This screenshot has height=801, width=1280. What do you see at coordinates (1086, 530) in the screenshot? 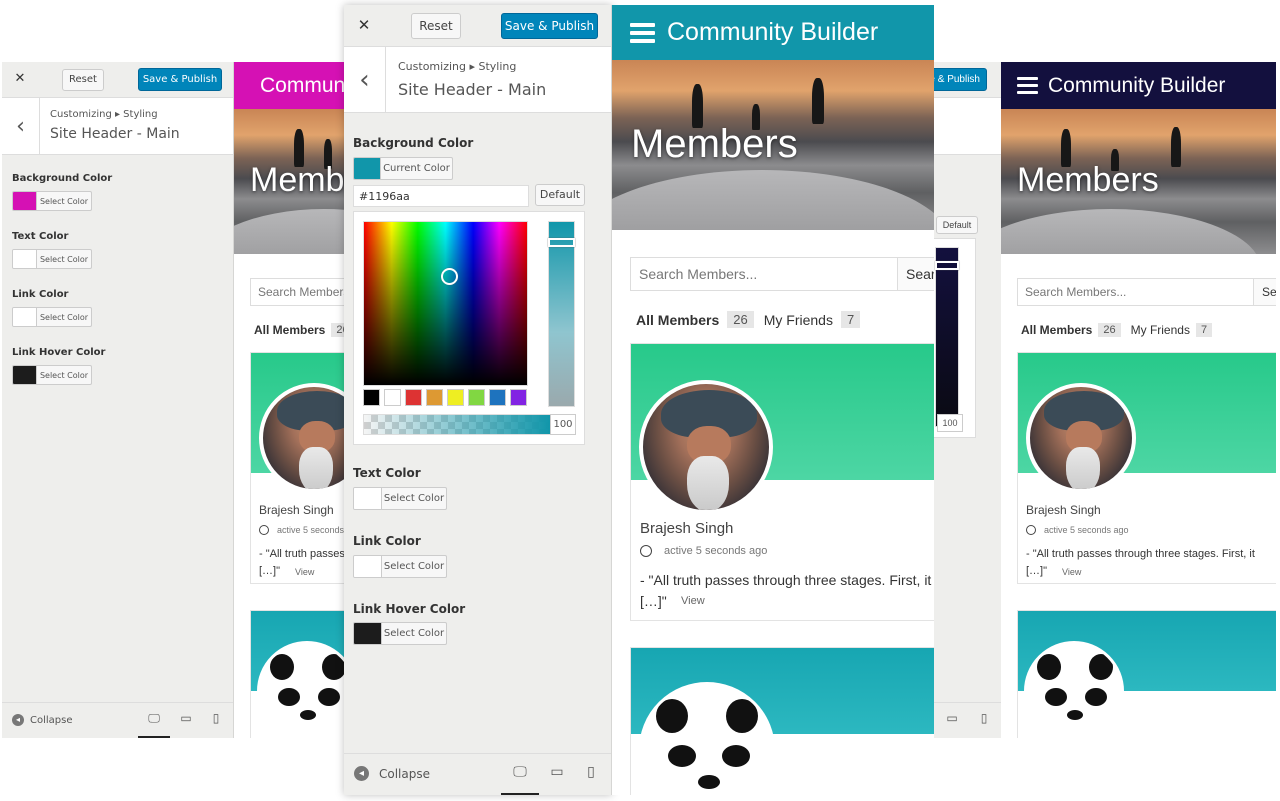
I see `activity-text: active 5 seconds ago` at bounding box center [1086, 530].